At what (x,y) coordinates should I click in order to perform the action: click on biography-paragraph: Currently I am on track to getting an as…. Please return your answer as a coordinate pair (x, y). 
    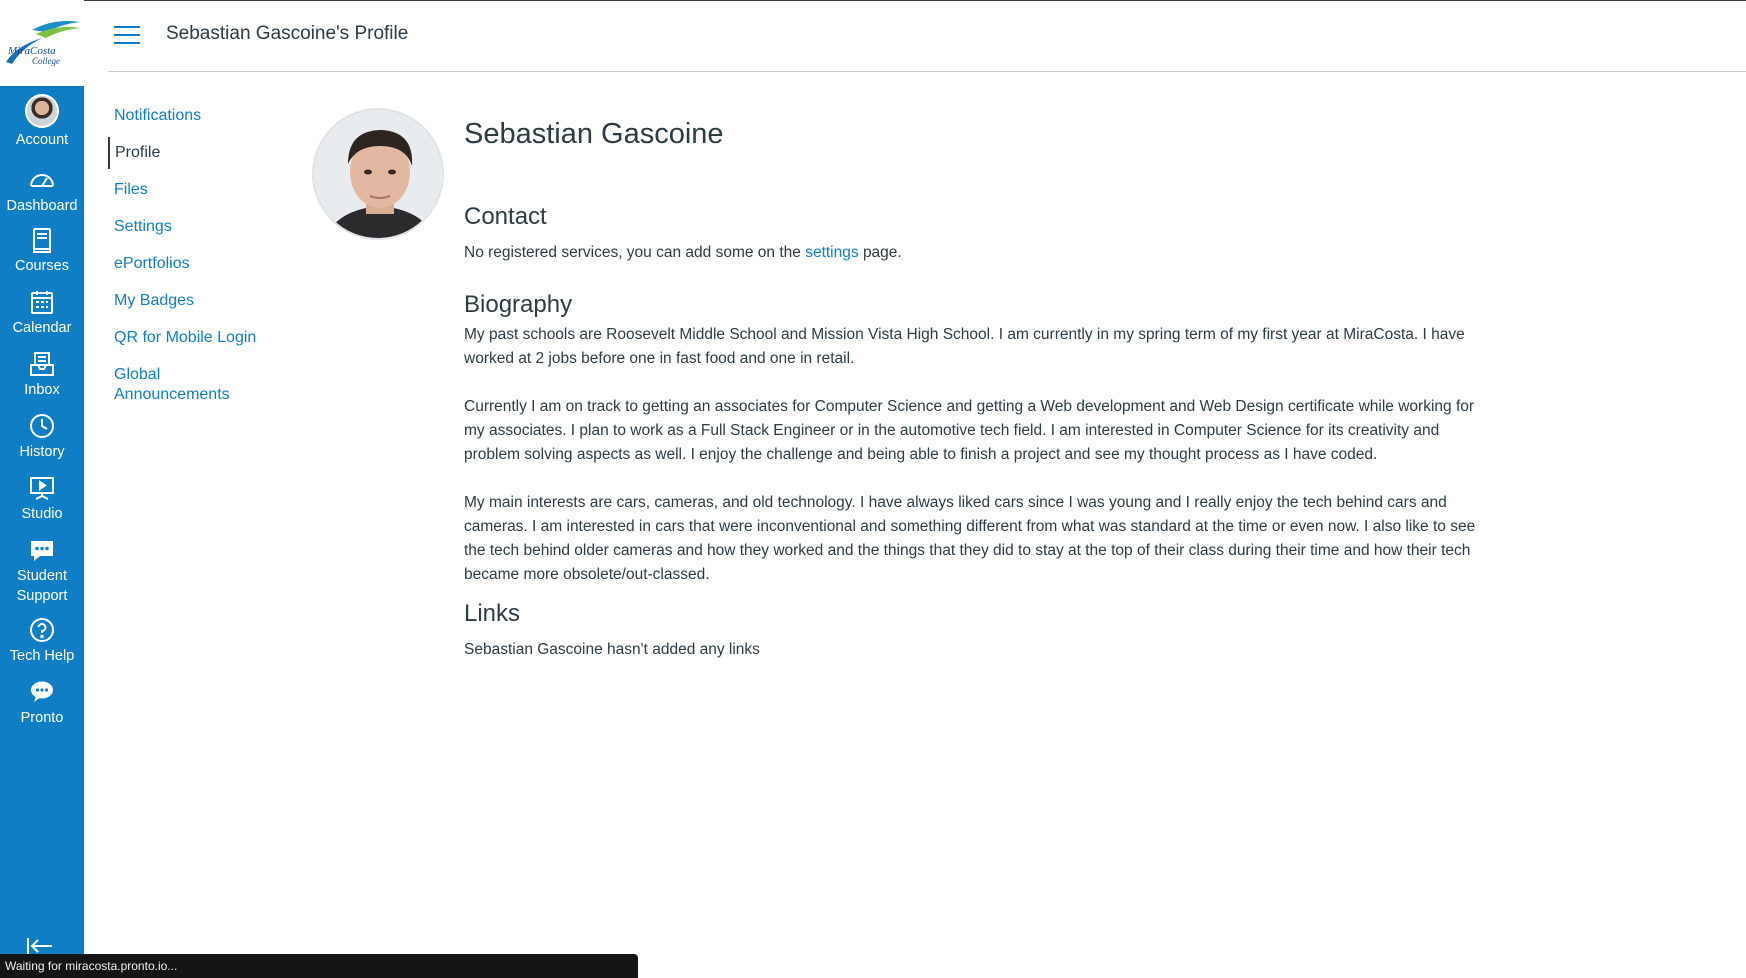
    Looking at the image, I should click on (969, 430).